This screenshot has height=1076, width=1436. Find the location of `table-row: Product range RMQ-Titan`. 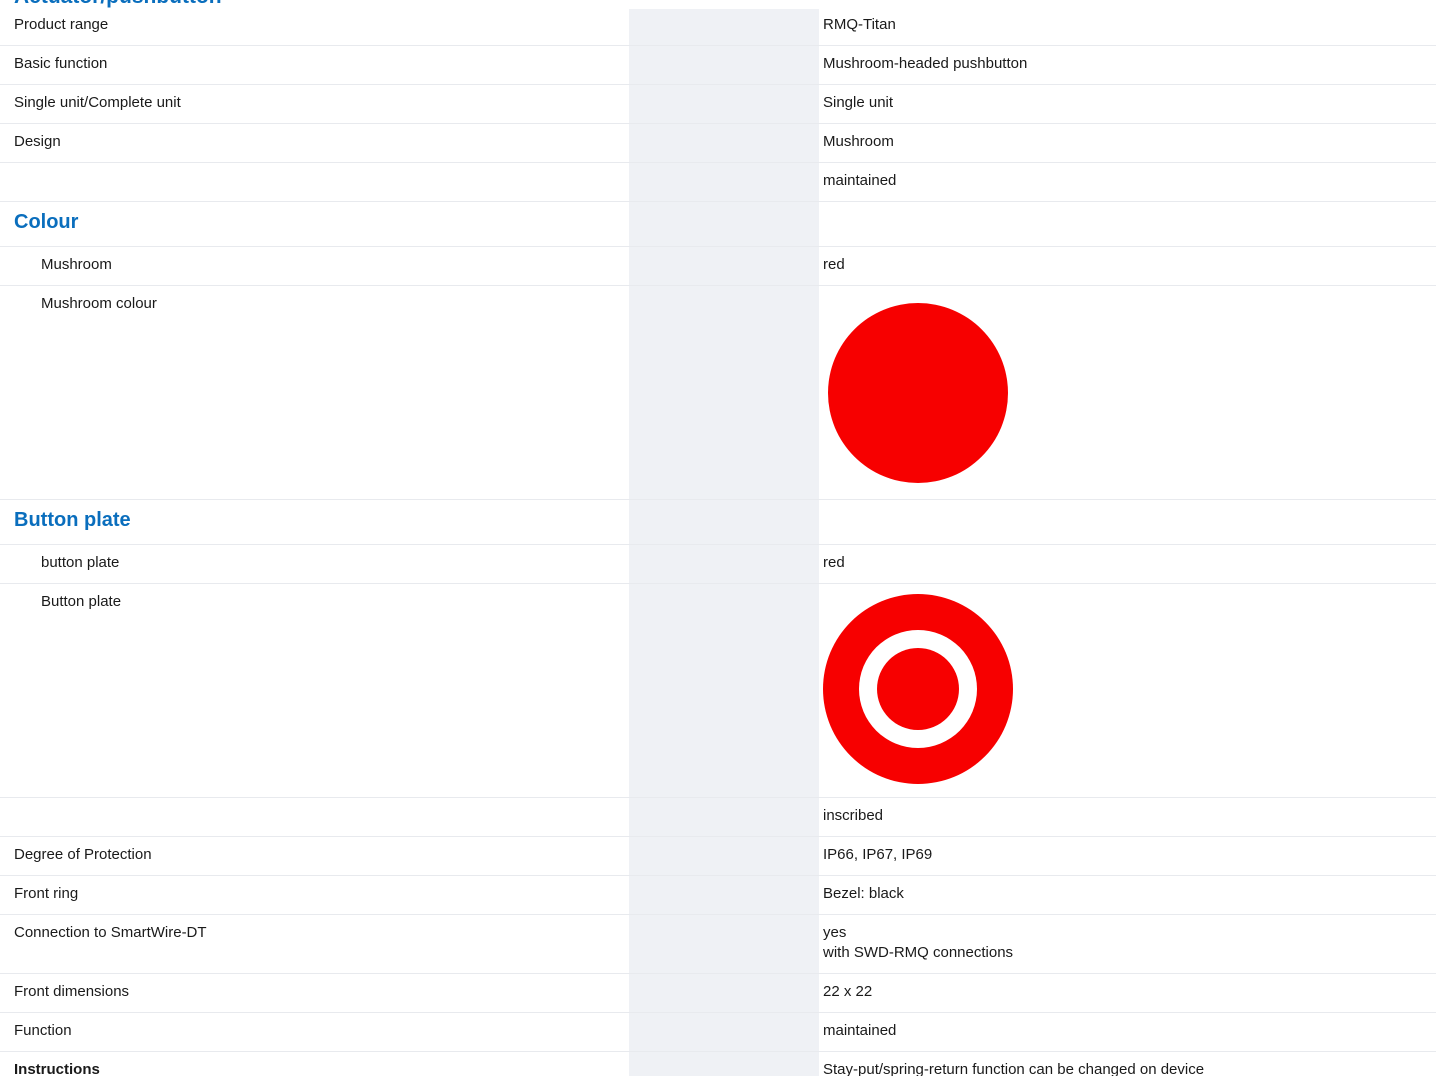

table-row: Product range RMQ-Titan is located at coordinates (718, 26).